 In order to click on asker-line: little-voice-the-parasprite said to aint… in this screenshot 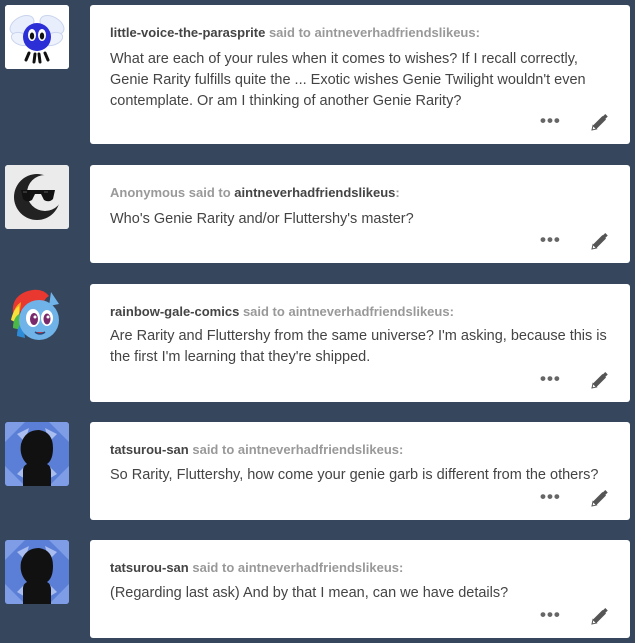, I will do `click(295, 32)`.